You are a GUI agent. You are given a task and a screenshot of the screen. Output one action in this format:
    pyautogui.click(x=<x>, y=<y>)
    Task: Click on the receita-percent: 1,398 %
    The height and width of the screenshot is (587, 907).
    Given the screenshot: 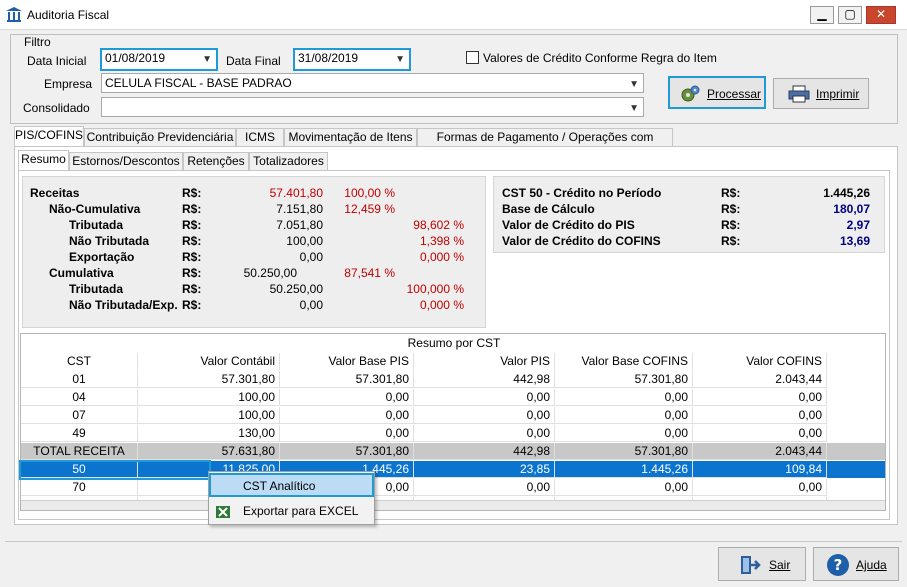 What is the action you would take?
    pyautogui.click(x=441, y=241)
    